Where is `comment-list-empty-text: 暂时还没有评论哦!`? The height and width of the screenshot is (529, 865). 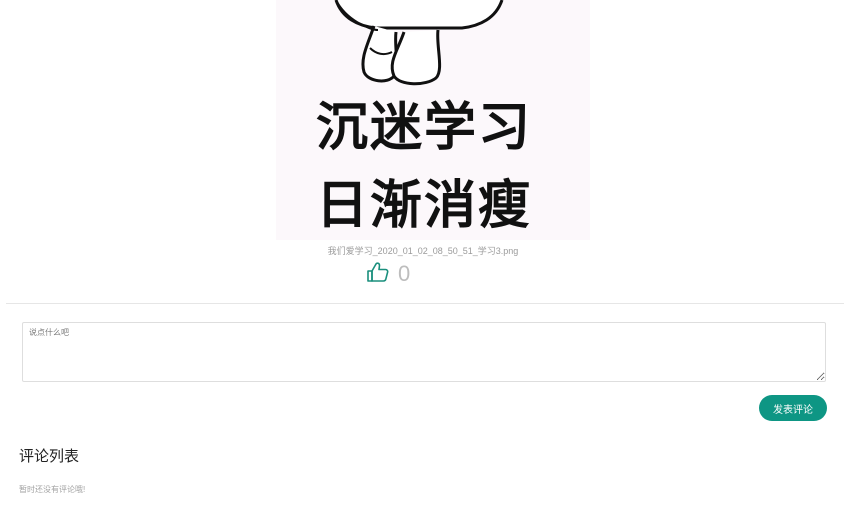 comment-list-empty-text: 暂时还没有评论哦! is located at coordinates (52, 489).